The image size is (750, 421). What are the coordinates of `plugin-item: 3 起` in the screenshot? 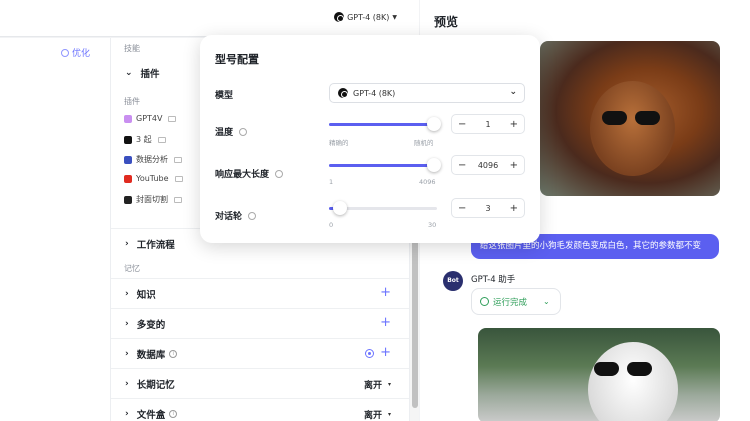 It's located at (145, 139).